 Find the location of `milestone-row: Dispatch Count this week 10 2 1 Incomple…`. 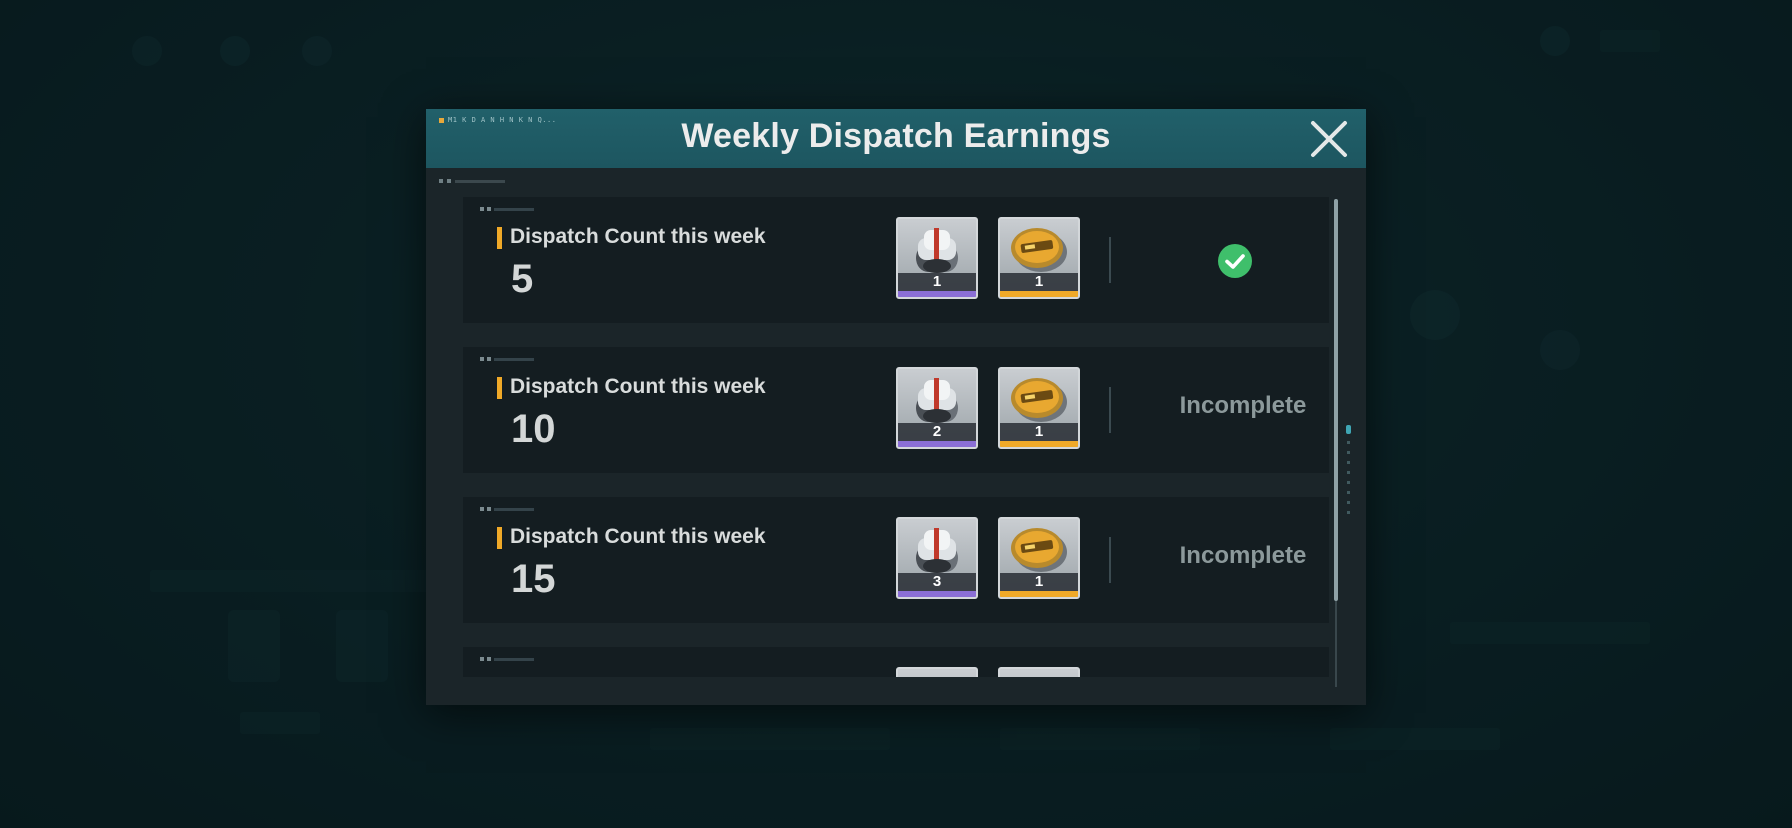

milestone-row: Dispatch Count this week 10 2 1 Incomple… is located at coordinates (896, 410).